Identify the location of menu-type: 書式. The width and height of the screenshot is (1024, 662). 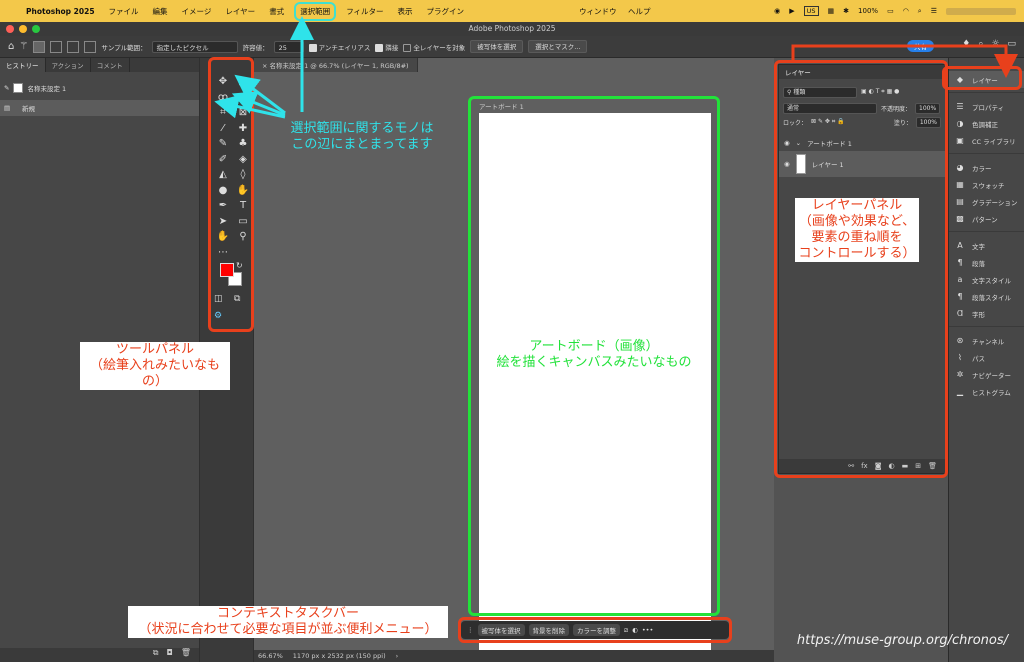
(276, 11).